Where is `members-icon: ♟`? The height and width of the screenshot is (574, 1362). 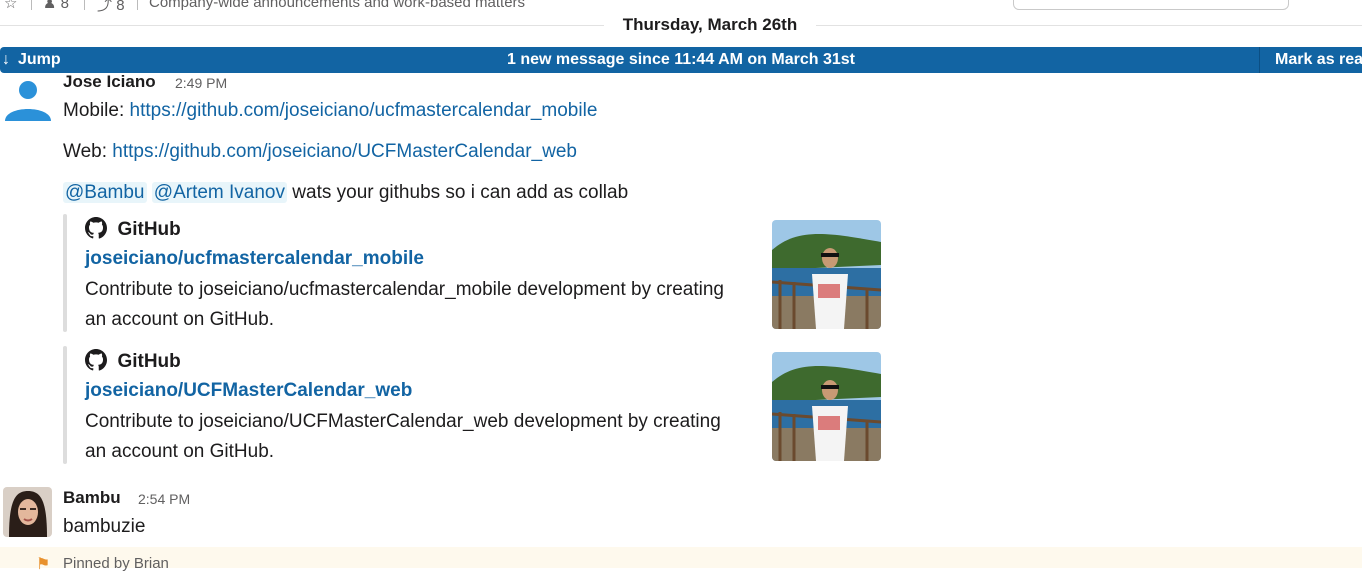 members-icon: ♟ is located at coordinates (50, 6).